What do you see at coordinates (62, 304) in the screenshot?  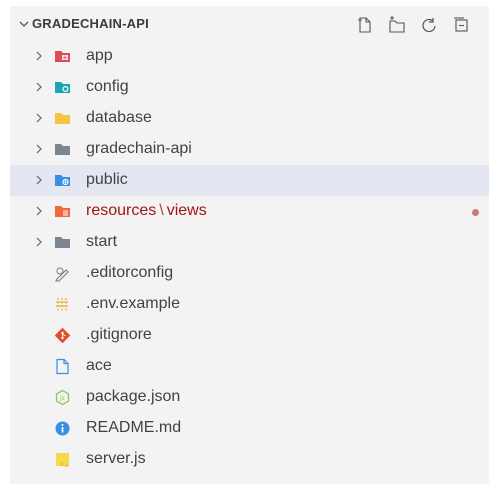 I see `env-file-icon` at bounding box center [62, 304].